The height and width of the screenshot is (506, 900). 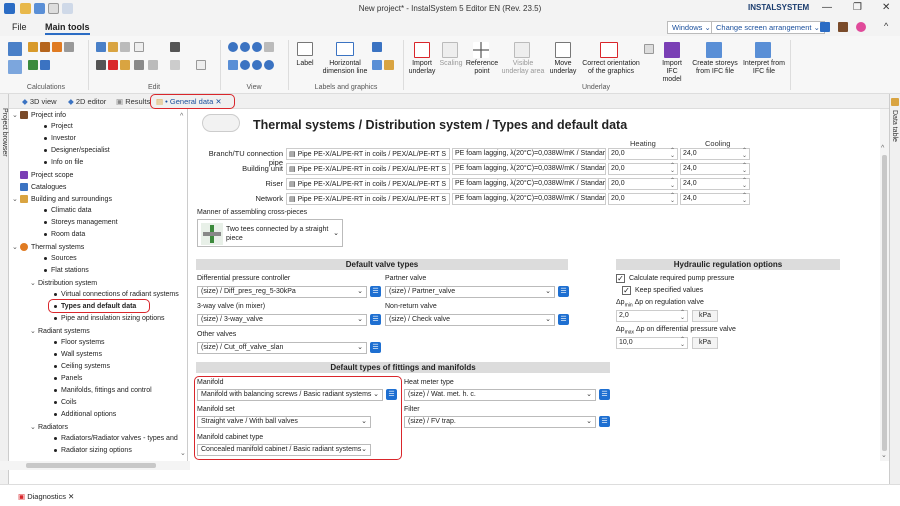 What do you see at coordinates (221, 123) in the screenshot?
I see `back-forward-icon` at bounding box center [221, 123].